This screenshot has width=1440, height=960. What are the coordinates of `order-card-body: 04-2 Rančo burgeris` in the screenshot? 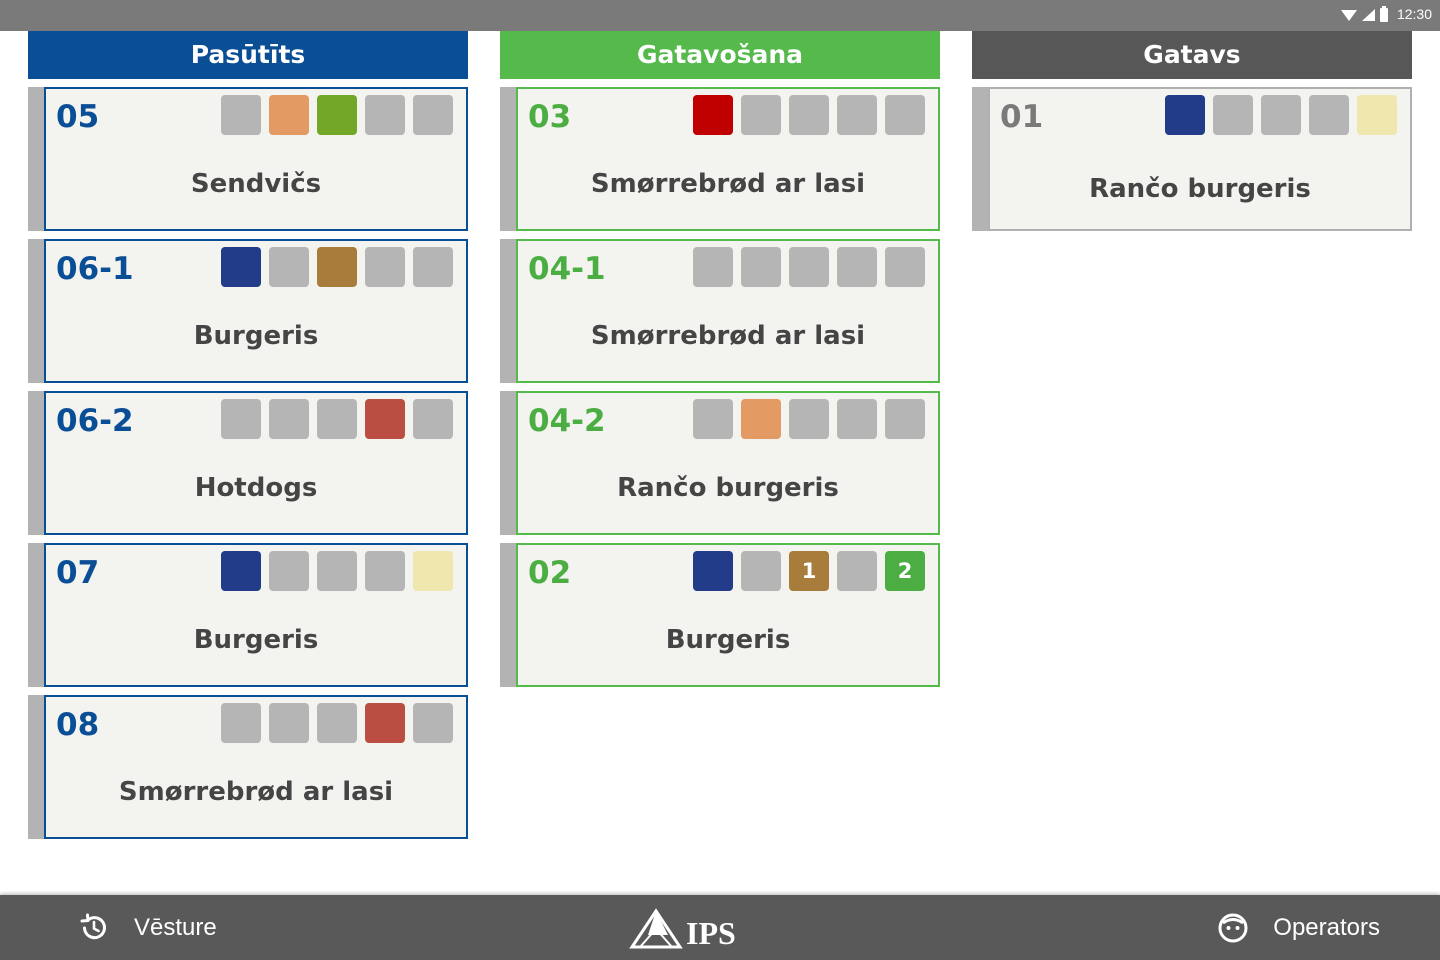 It's located at (728, 463).